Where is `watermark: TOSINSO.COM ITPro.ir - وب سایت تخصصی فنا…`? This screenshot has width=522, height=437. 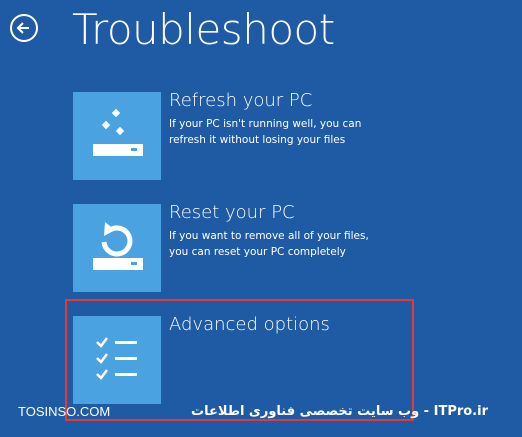
watermark: TOSINSO.COM ITPro.ir - وب سایت تخصصی فنا… is located at coordinates (253, 415).